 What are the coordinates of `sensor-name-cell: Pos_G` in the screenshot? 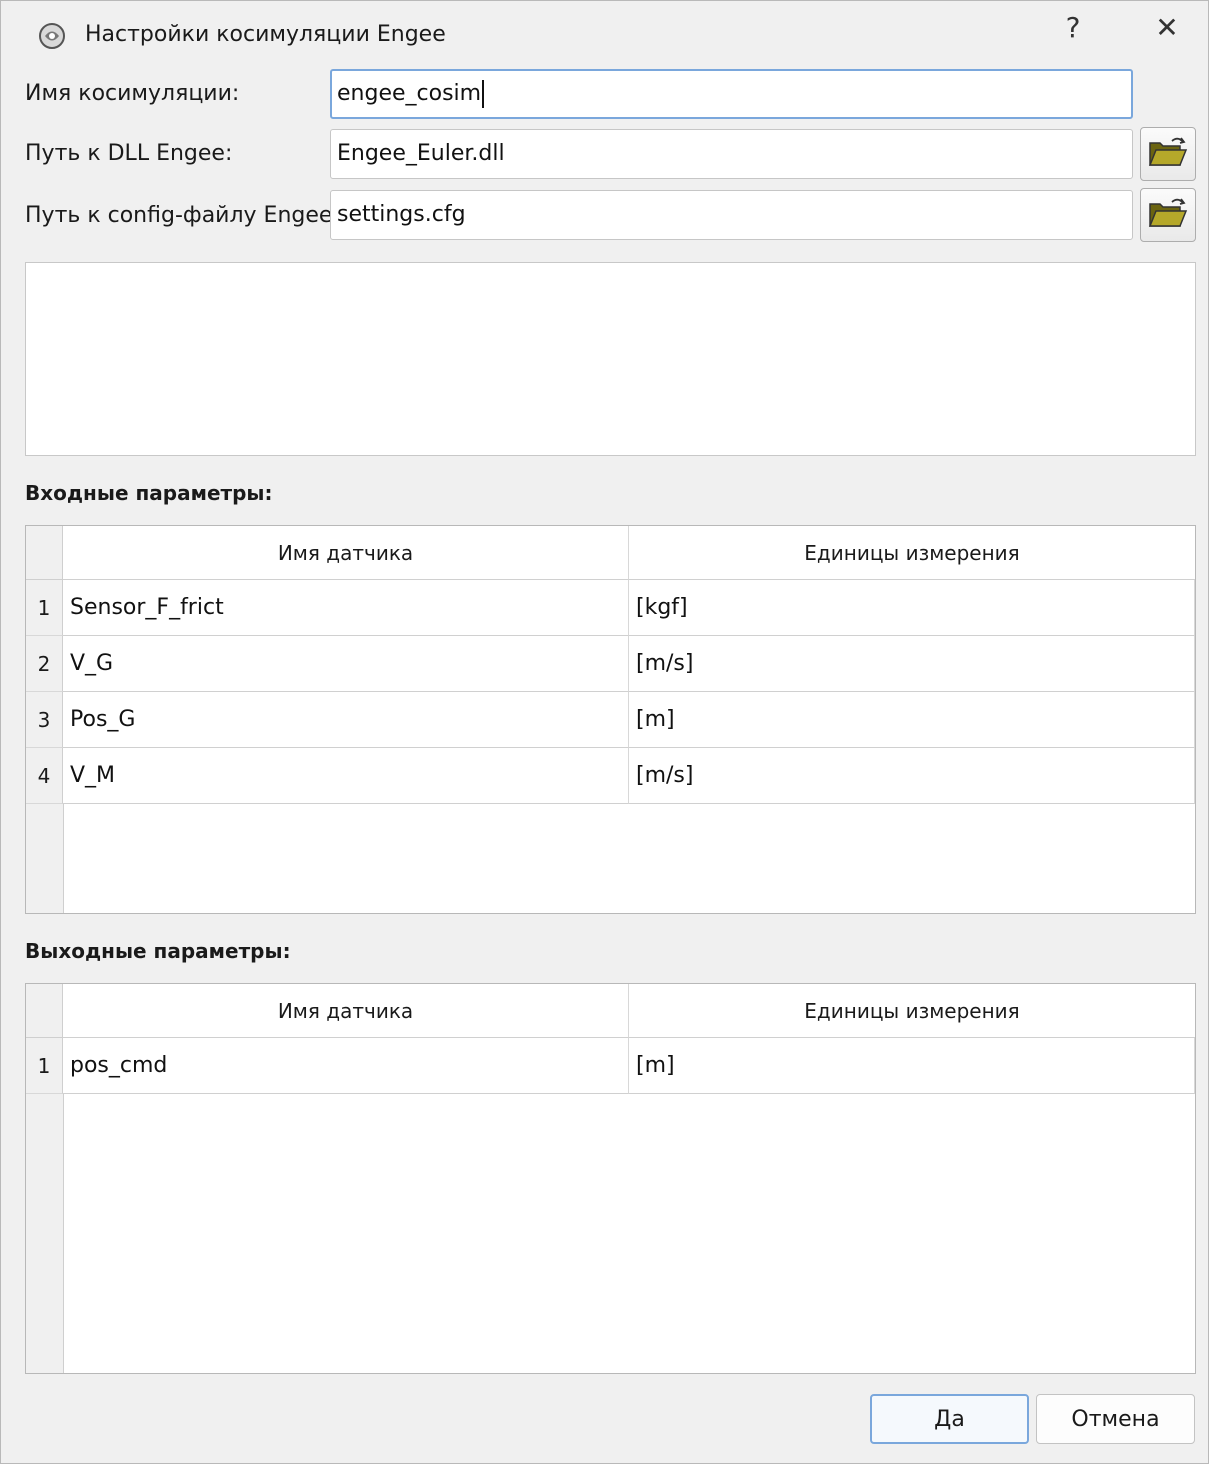 It's located at (346, 720).